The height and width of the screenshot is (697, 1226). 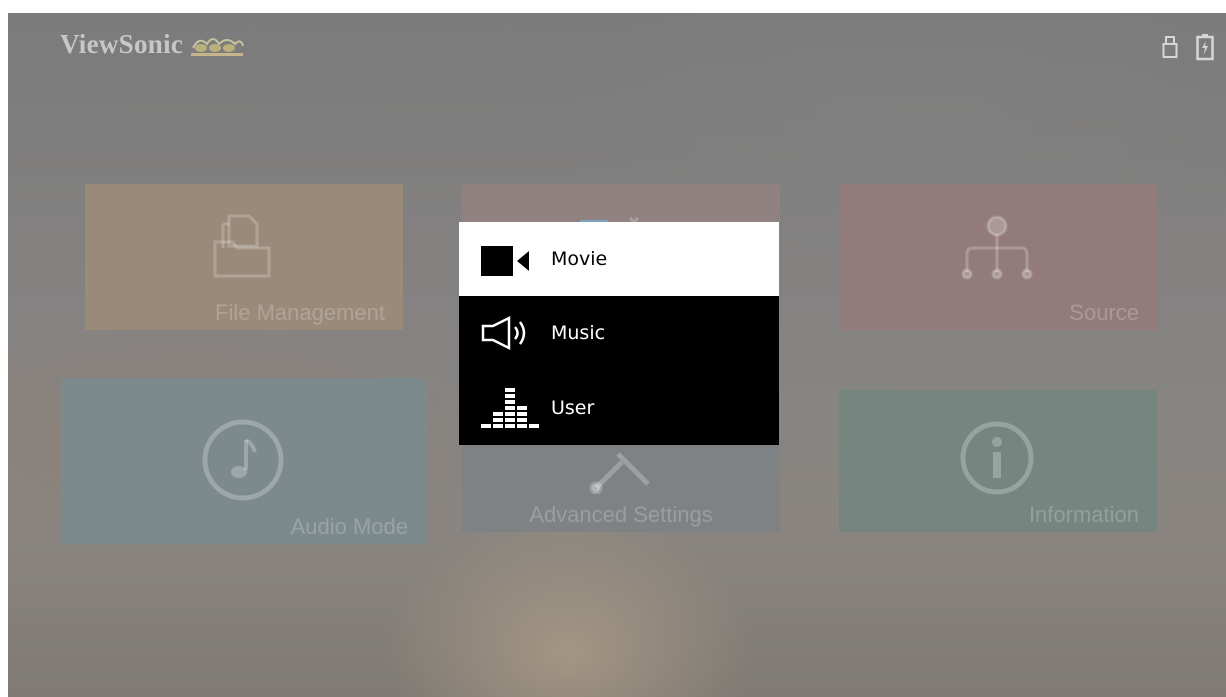 What do you see at coordinates (242, 246) in the screenshot?
I see `folder-icon` at bounding box center [242, 246].